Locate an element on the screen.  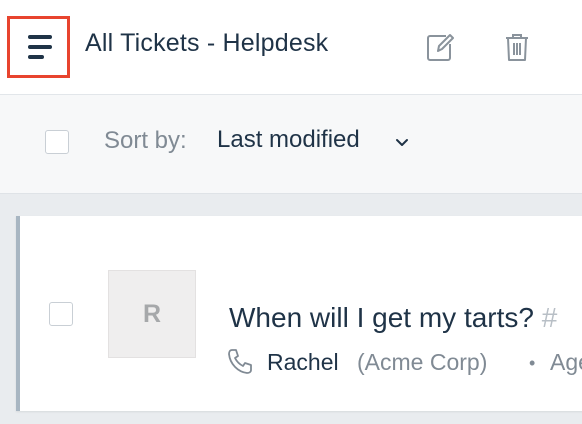
edit-icon is located at coordinates (440, 50).